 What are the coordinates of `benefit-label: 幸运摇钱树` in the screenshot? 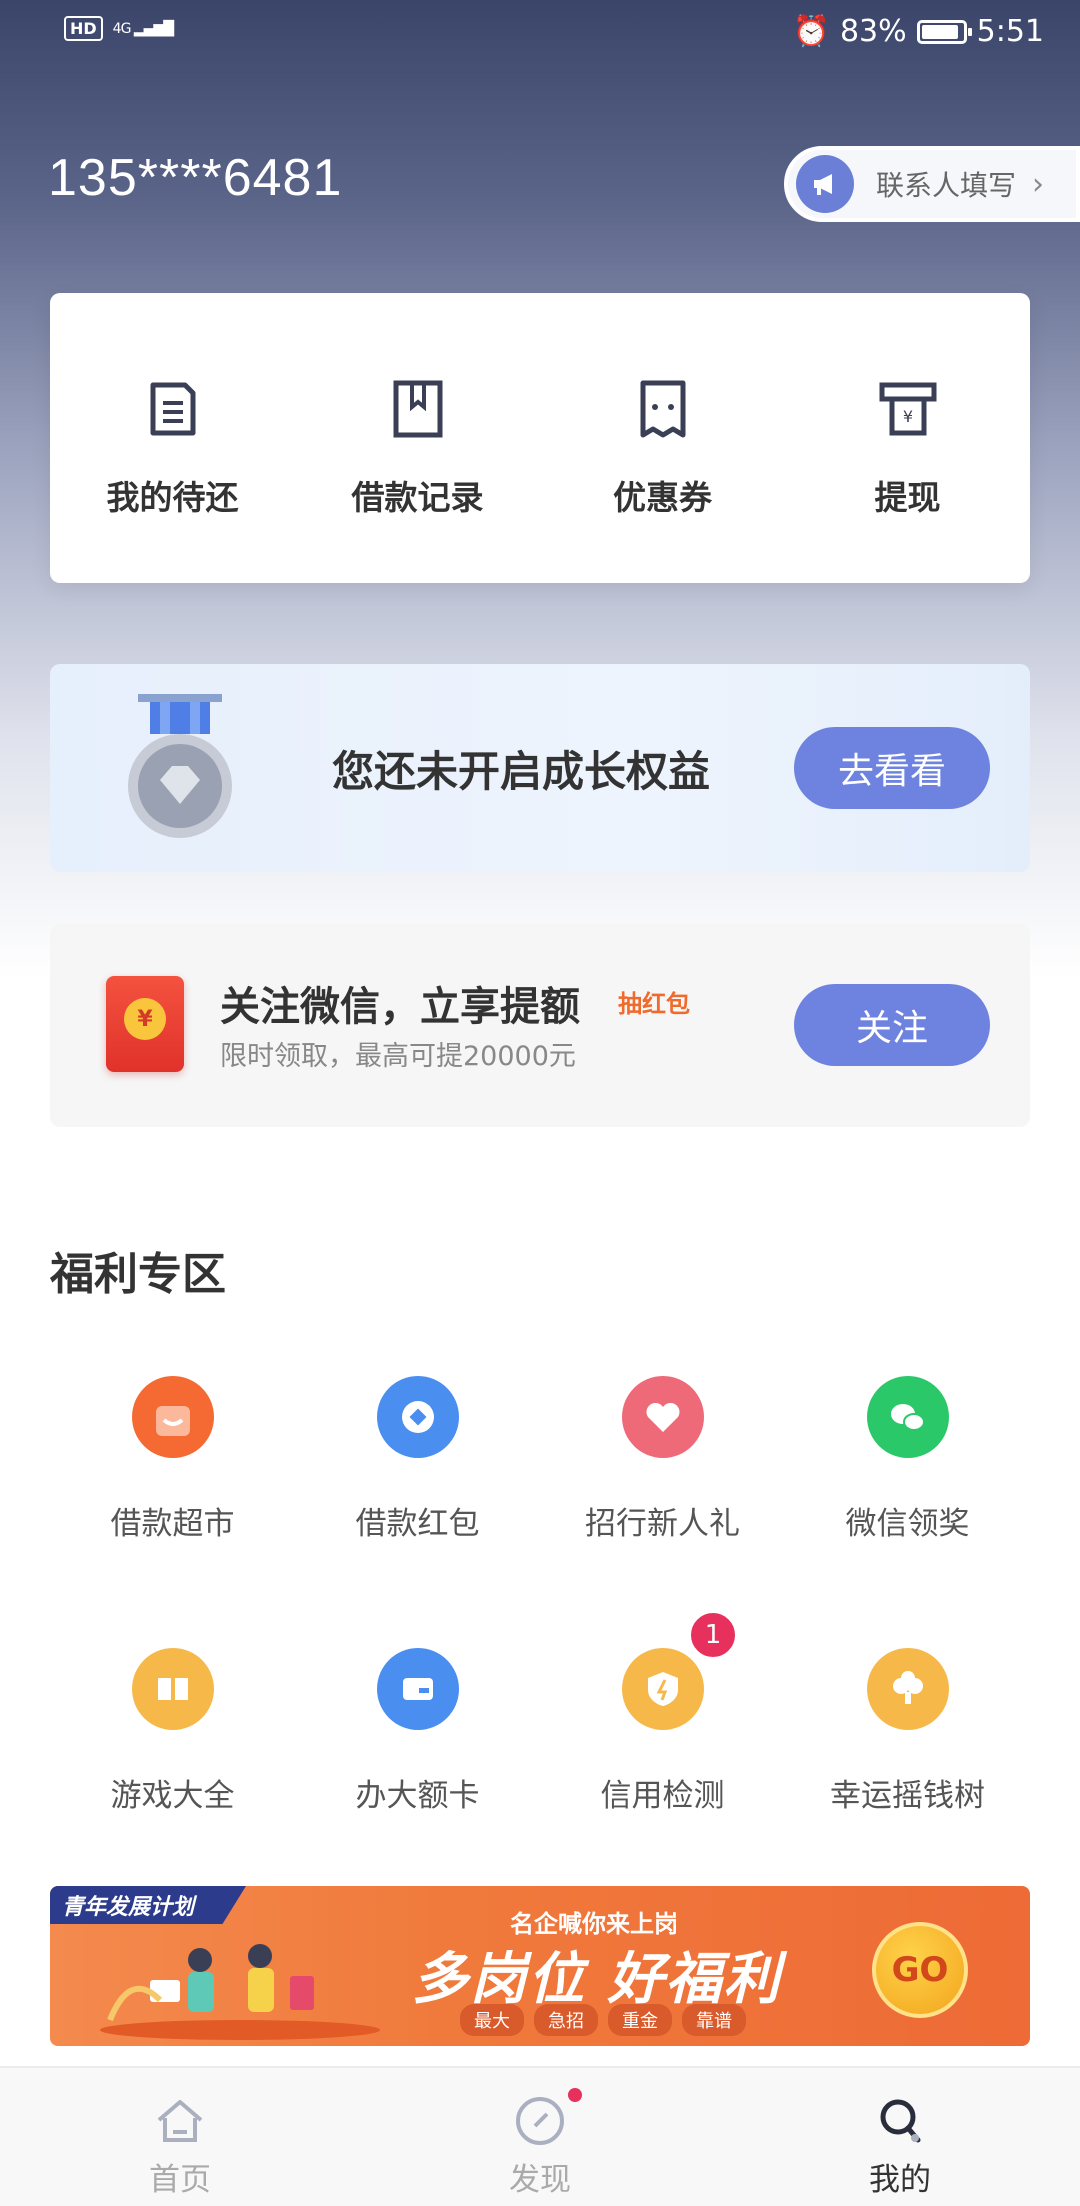 It's located at (907, 1796).